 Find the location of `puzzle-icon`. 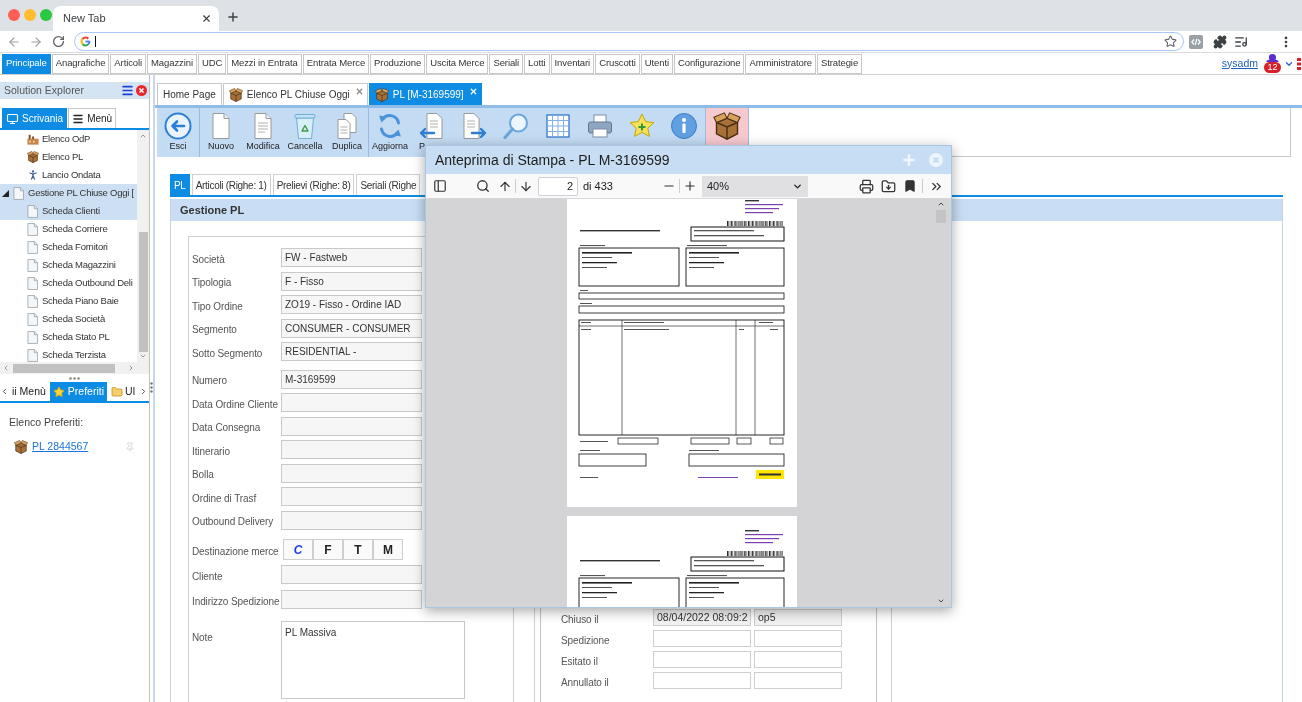

puzzle-icon is located at coordinates (1220, 41).